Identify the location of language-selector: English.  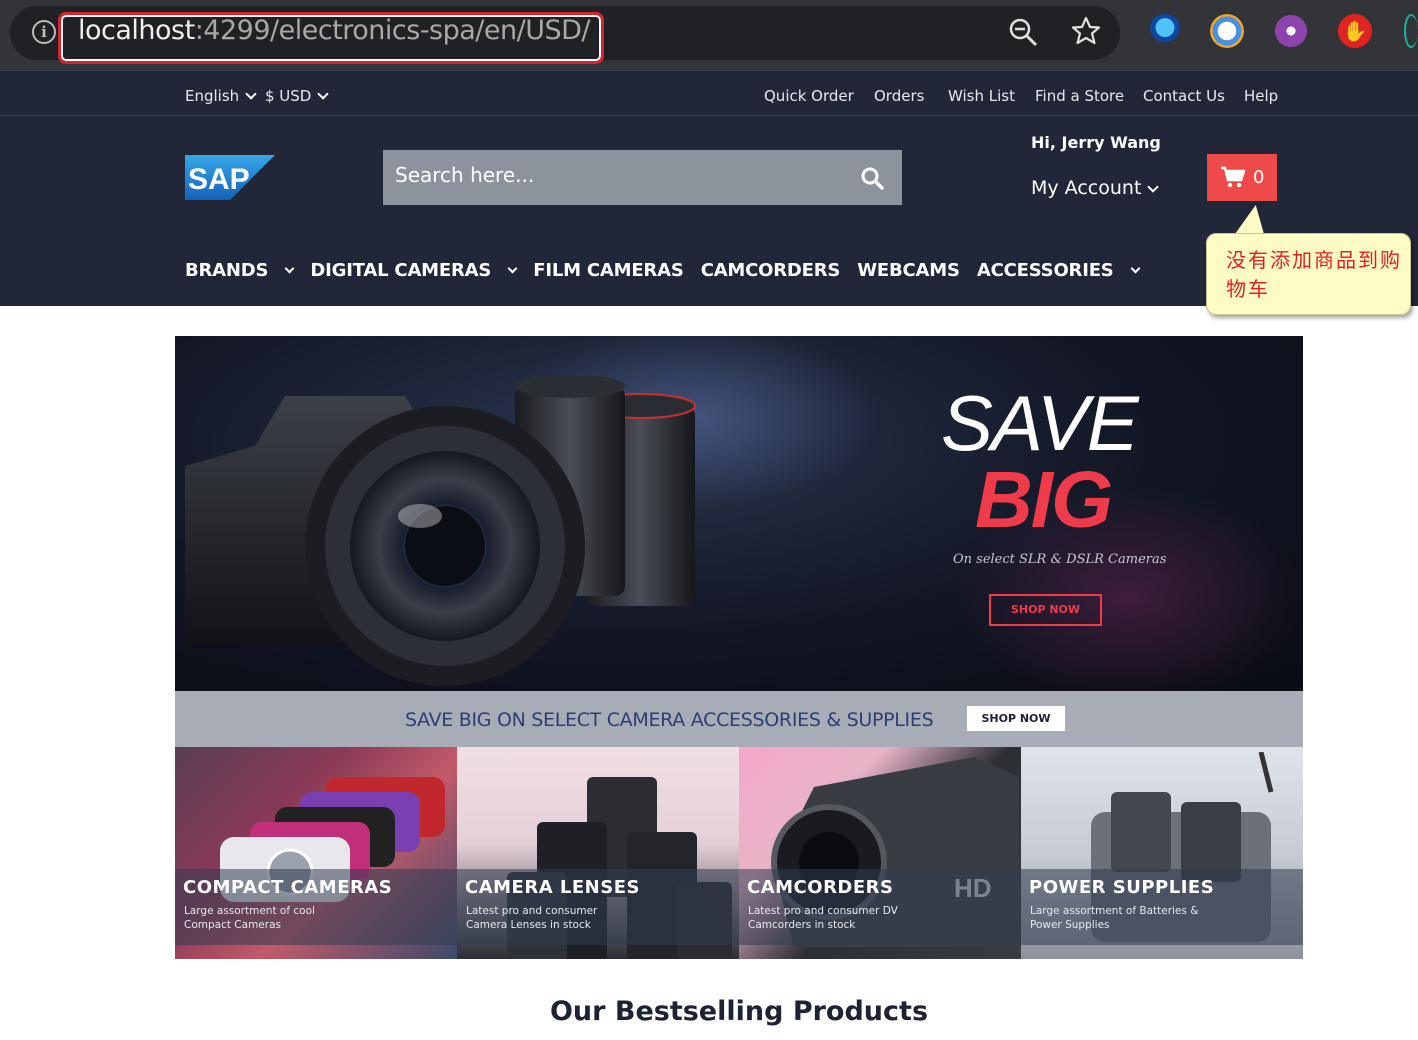
(221, 96).